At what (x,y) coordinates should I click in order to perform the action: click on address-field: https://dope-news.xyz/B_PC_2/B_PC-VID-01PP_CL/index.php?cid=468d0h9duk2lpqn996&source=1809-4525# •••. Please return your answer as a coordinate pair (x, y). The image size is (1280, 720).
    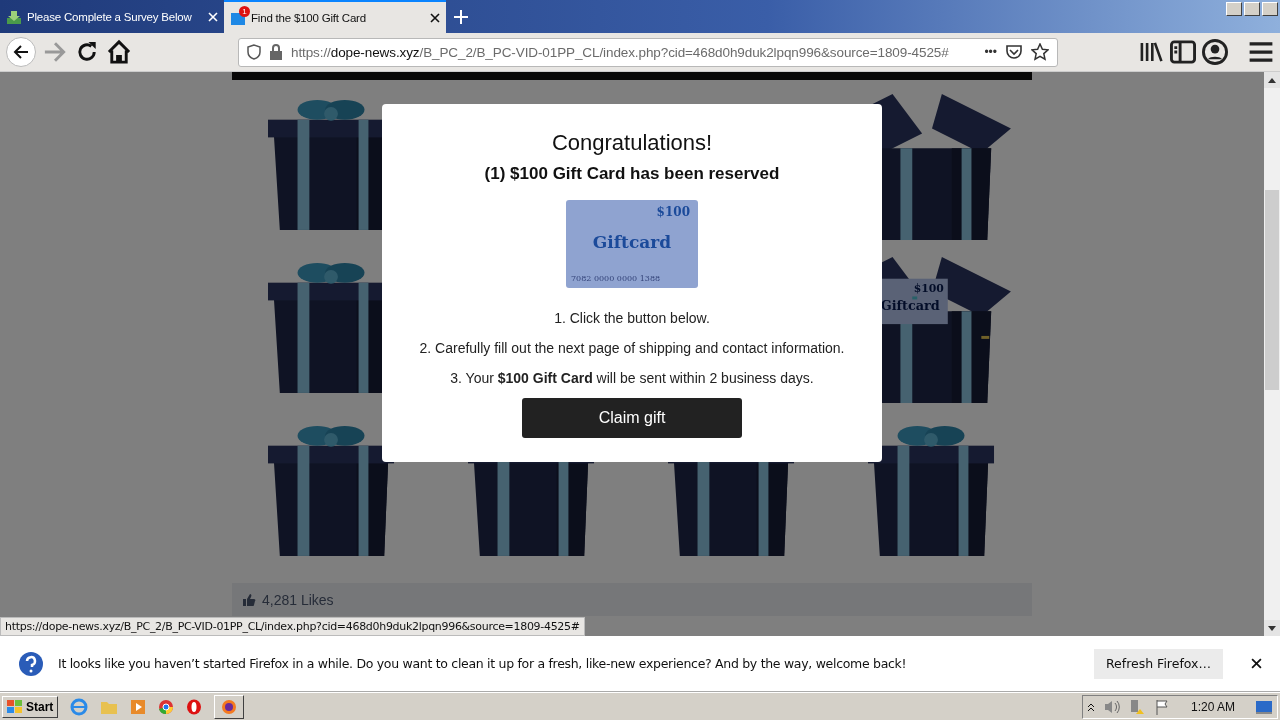
    Looking at the image, I should click on (648, 52).